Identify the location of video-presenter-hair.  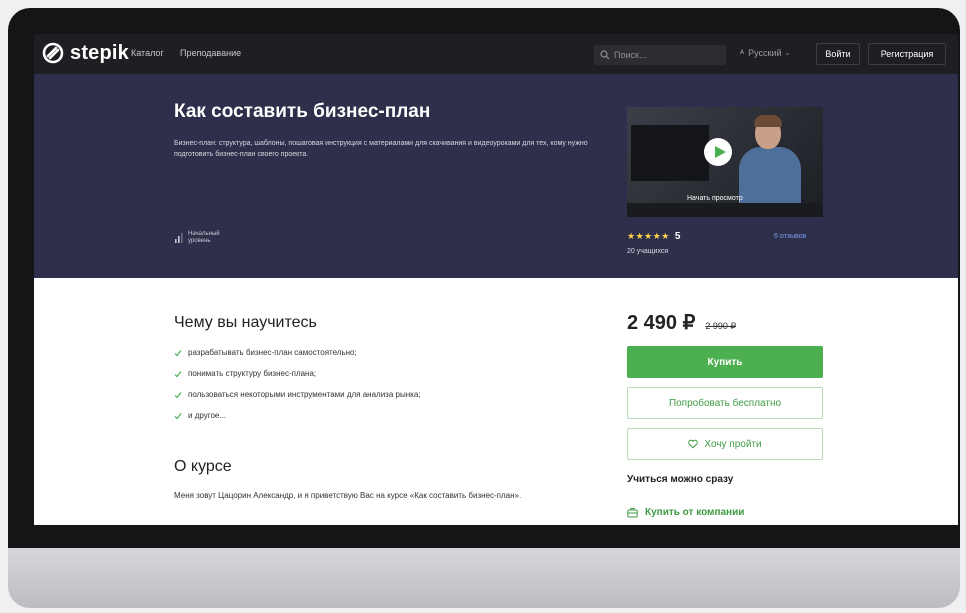
(768, 121).